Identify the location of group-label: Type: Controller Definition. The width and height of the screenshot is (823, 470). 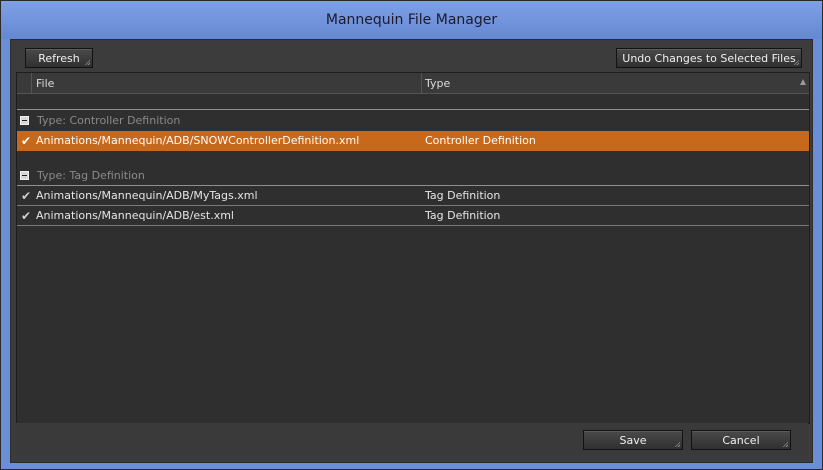
(109, 120).